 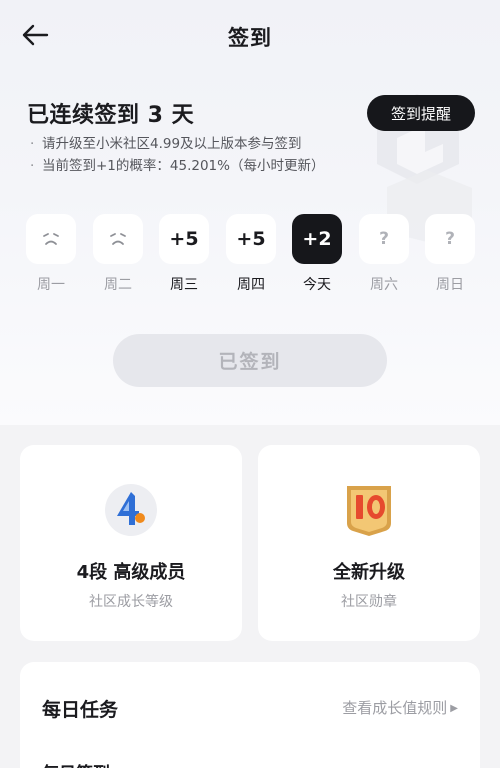 I want to click on note-text: 请升级至小米社区4.99及以上版本参与签到, so click(x=172, y=144).